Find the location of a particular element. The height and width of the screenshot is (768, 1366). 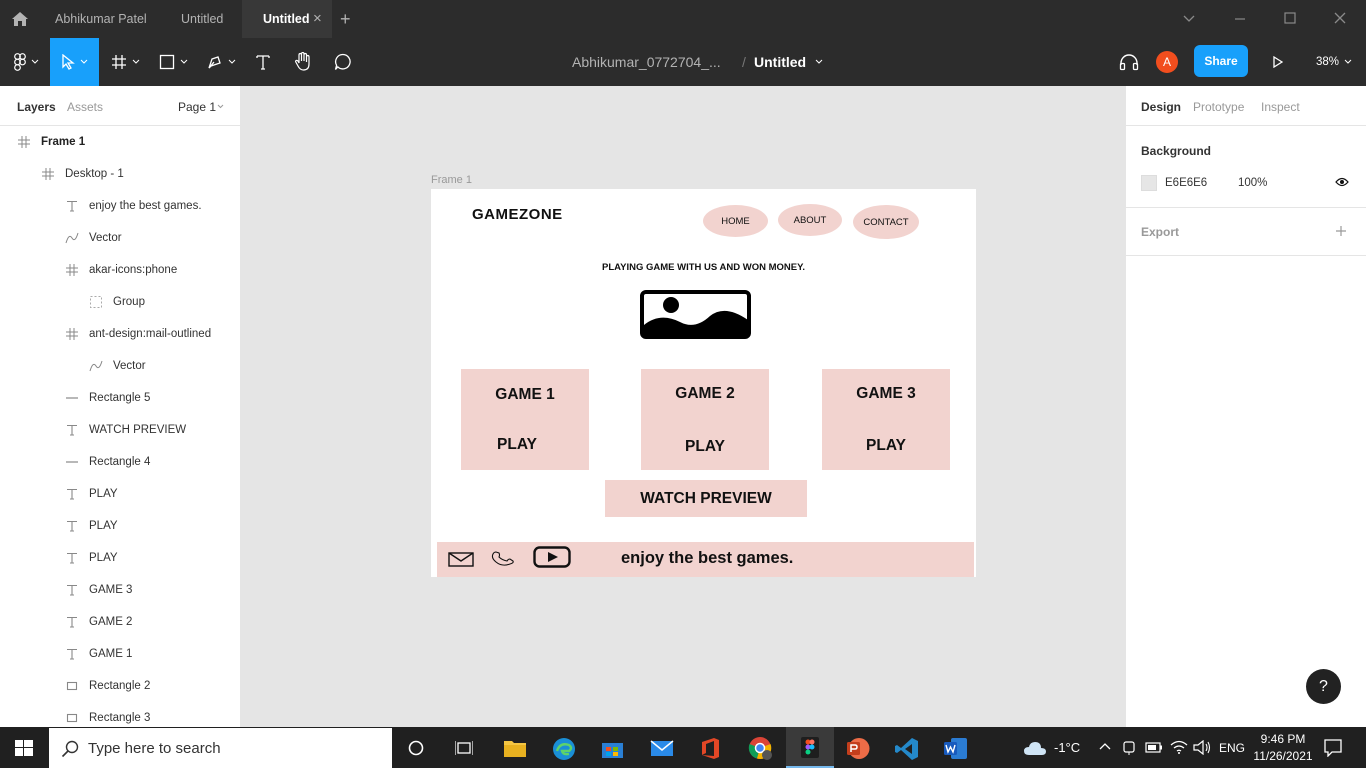

close-tab-icon: × is located at coordinates (317, 19).